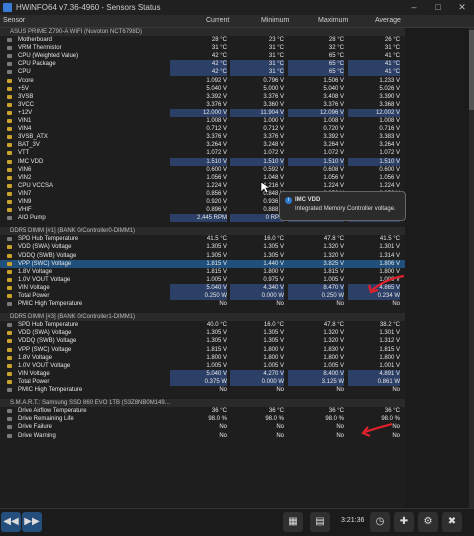  I want to click on clock-icon: ◷, so click(380, 522).